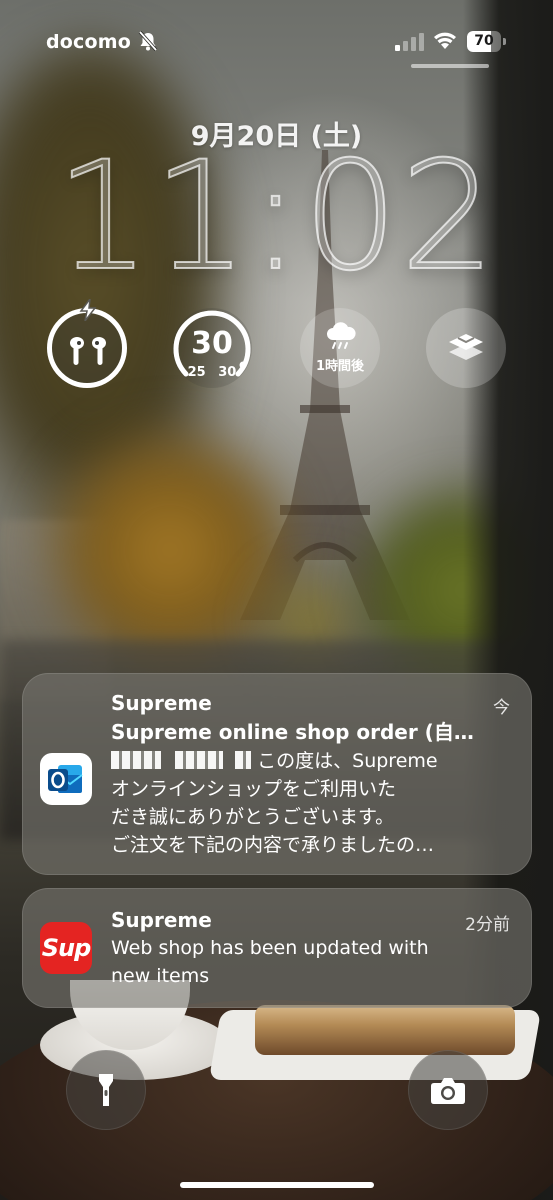 Image resolution: width=553 pixels, height=1200 pixels. I want to click on flashlight-button, so click(106, 1090).